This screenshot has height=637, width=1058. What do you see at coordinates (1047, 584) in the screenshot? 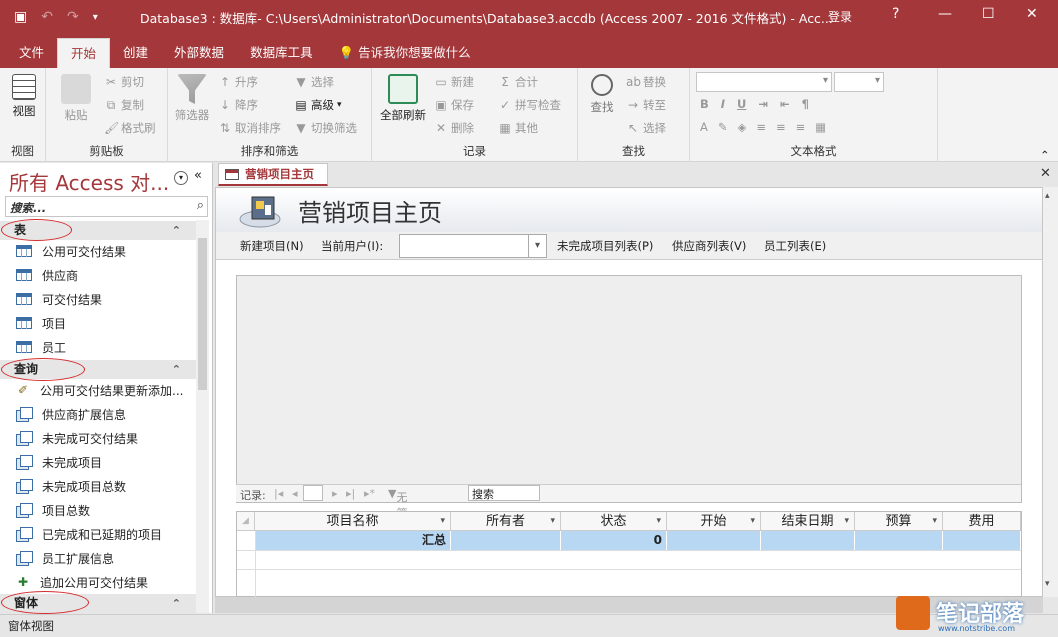
I see `scroll-down-icon: ▾` at bounding box center [1047, 584].